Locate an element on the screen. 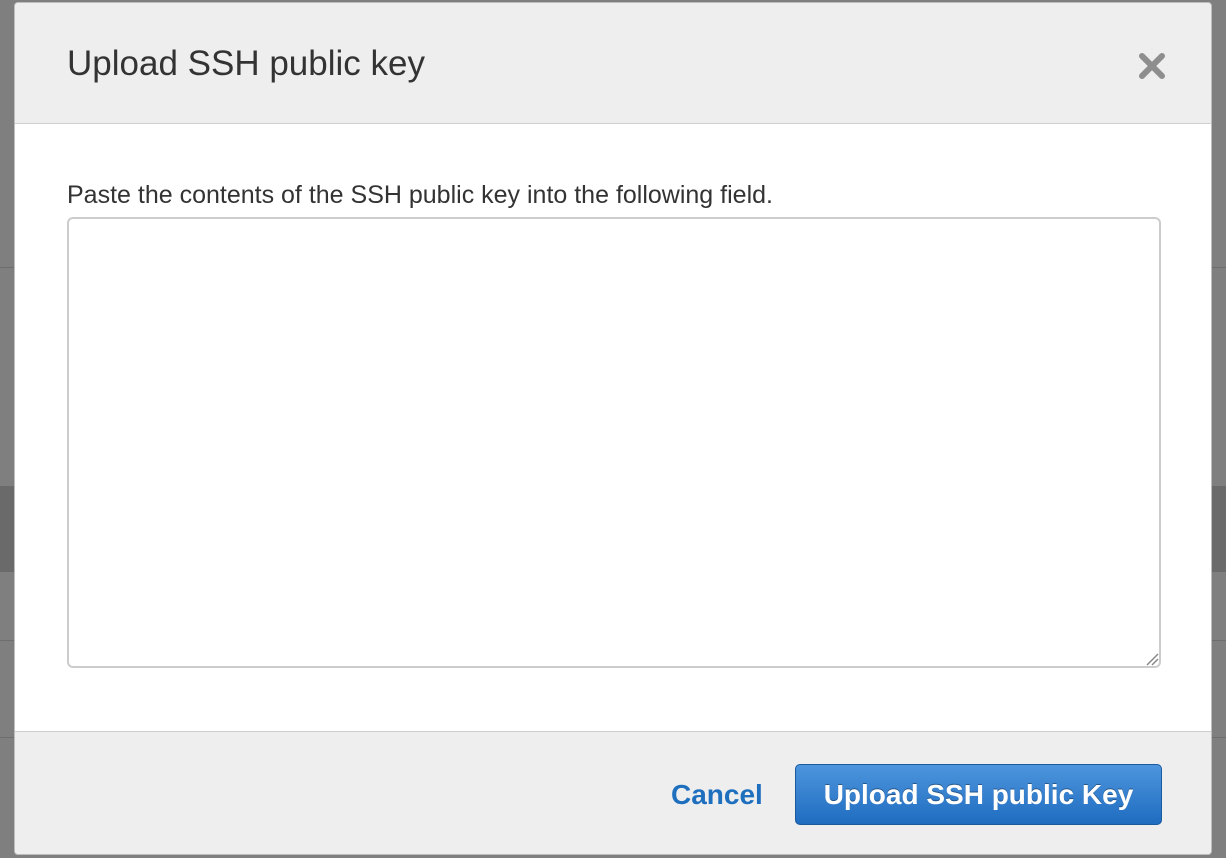 The image size is (1226, 858). resize-handle-icon is located at coordinates (1152, 659).